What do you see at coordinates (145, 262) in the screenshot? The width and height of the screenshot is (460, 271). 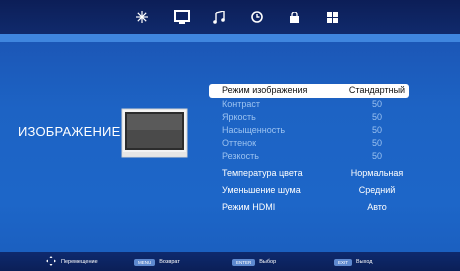 I see `menu-key: MENU` at bounding box center [145, 262].